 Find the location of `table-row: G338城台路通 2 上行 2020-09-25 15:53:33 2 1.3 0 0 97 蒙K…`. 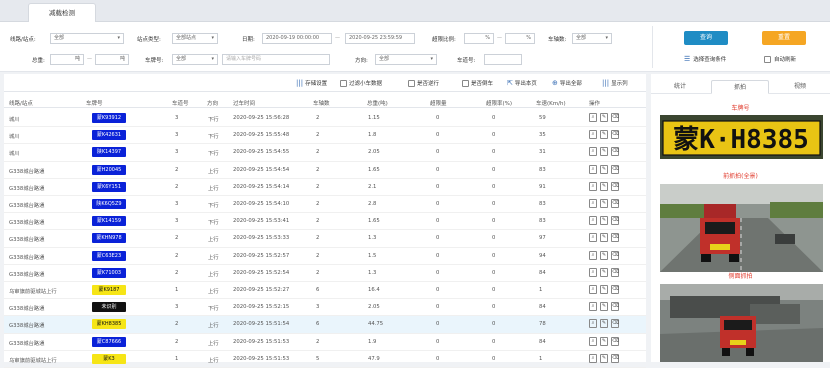

table-row: G338城台路通 2 上行 2020-09-25 15:53:33 2 1.3 0 0 97 蒙K… is located at coordinates (325, 239).